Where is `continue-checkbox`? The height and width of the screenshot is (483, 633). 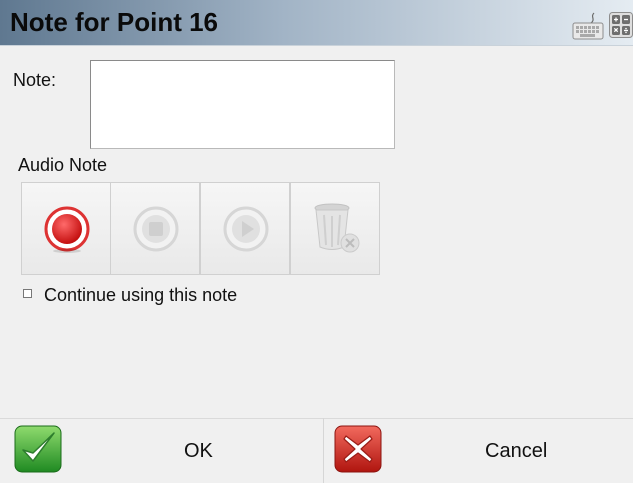 continue-checkbox is located at coordinates (27, 293).